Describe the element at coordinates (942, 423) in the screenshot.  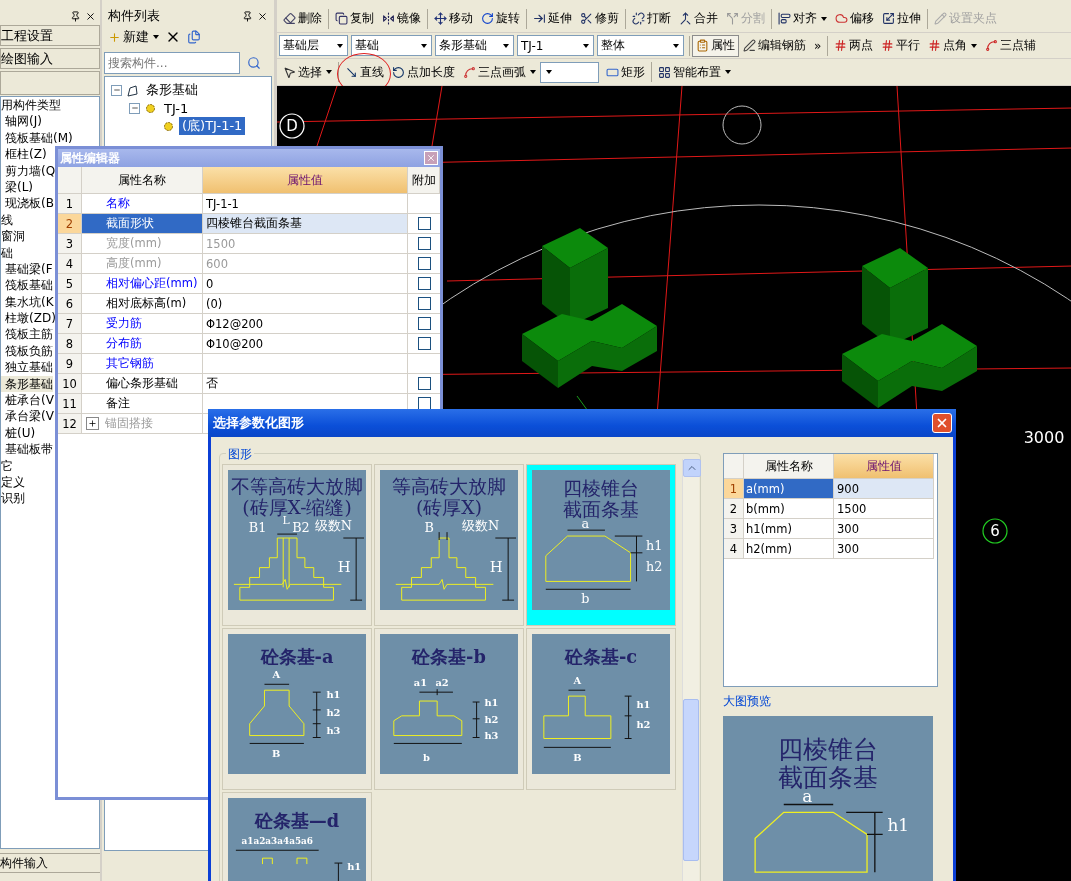
I see `close-button` at that location.